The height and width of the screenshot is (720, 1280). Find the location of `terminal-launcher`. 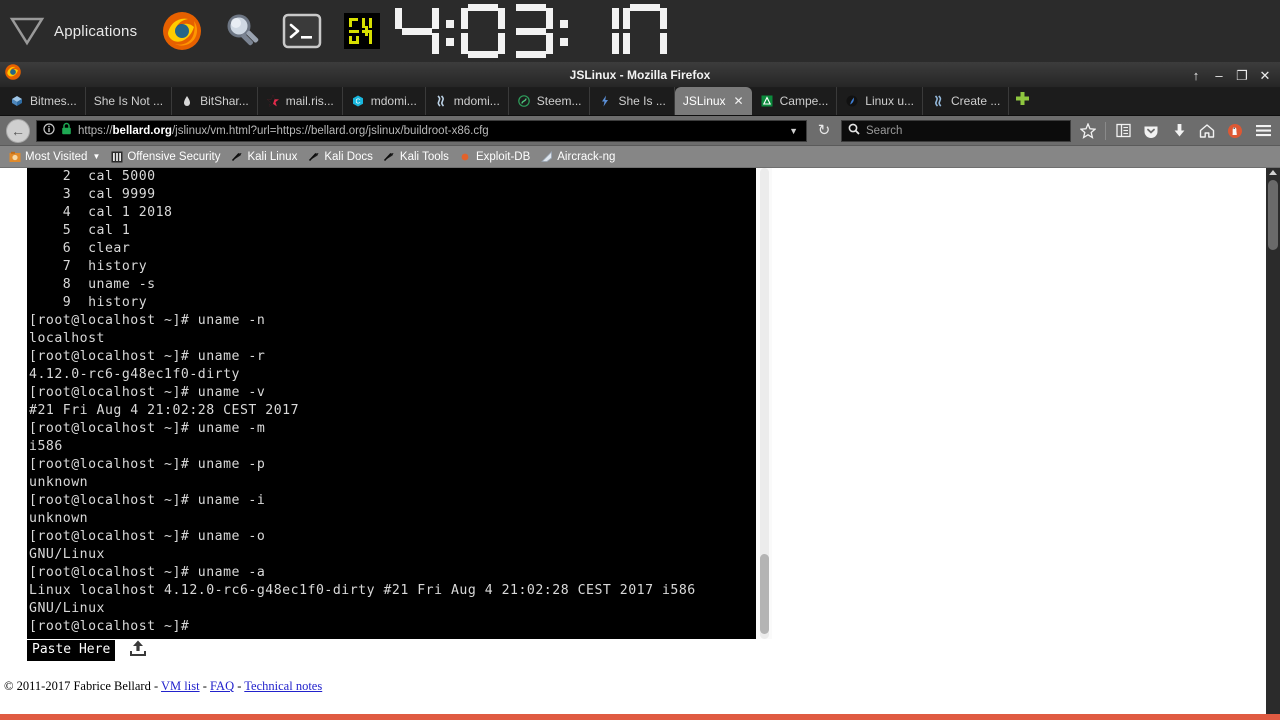

terminal-launcher is located at coordinates (302, 31).